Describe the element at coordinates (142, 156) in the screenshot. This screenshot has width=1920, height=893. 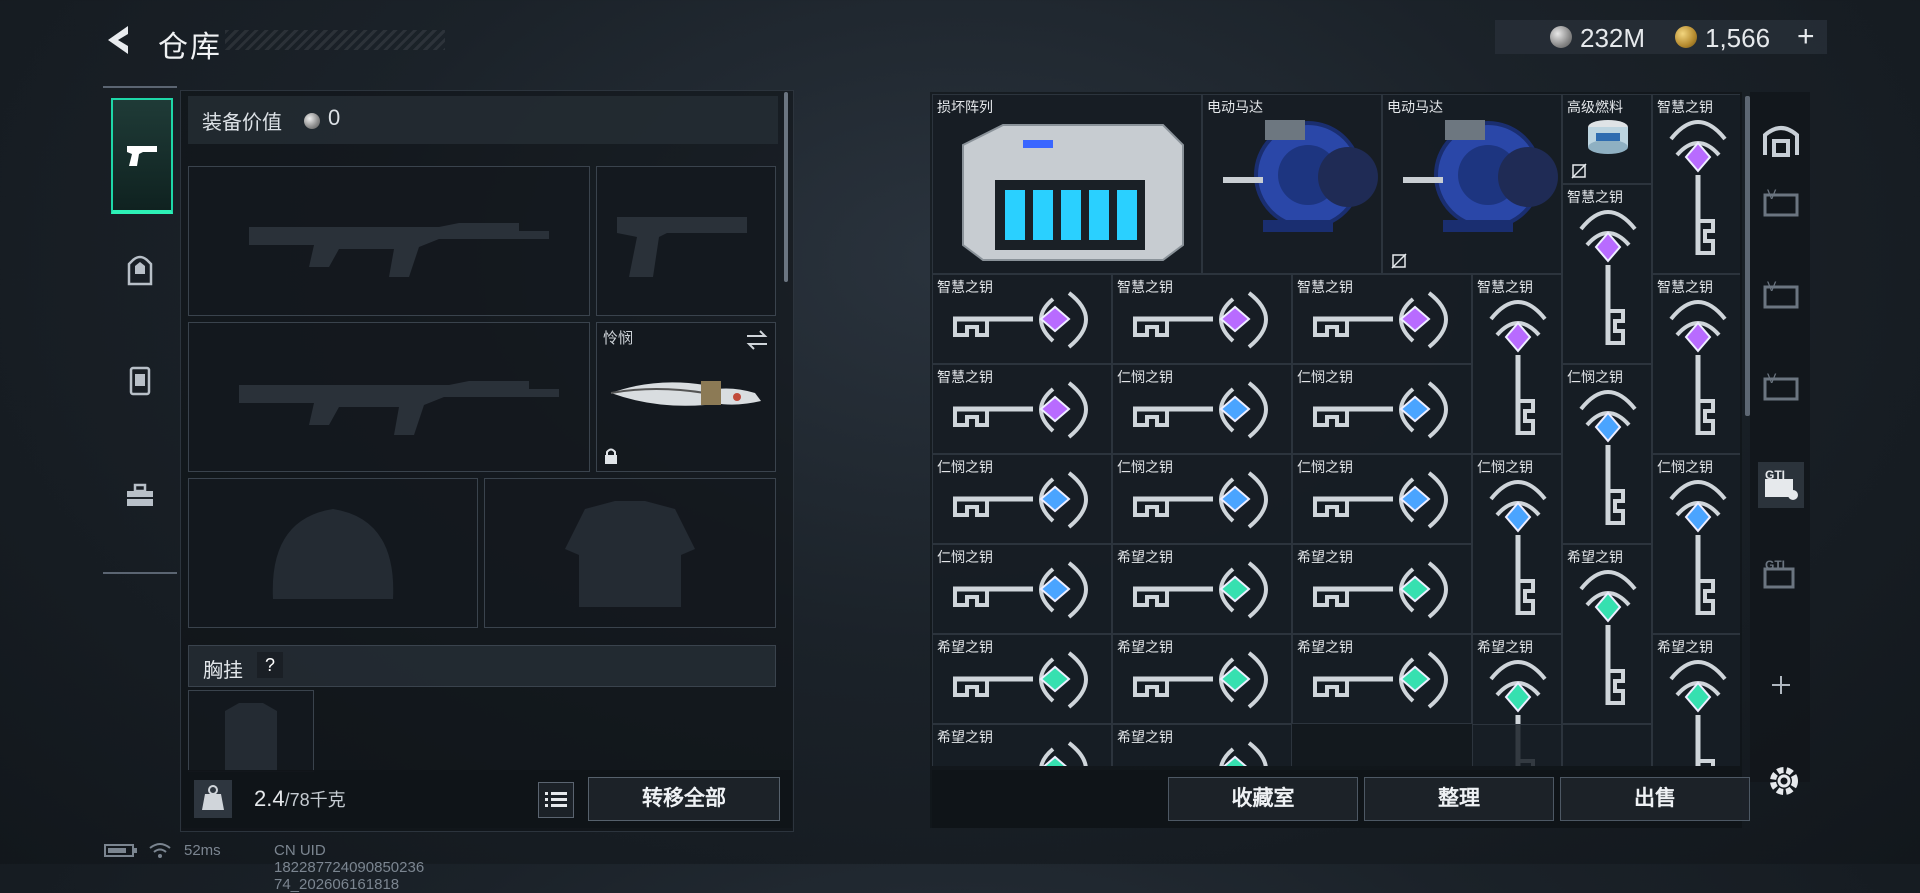
I see `tab-weapons` at that location.